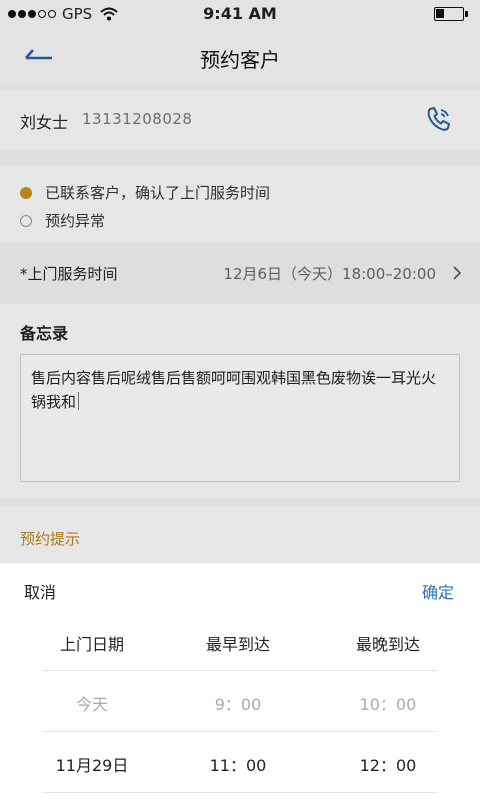 The height and width of the screenshot is (800, 480). What do you see at coordinates (92, 703) in the screenshot?
I see `picker-option-date: 今天` at bounding box center [92, 703].